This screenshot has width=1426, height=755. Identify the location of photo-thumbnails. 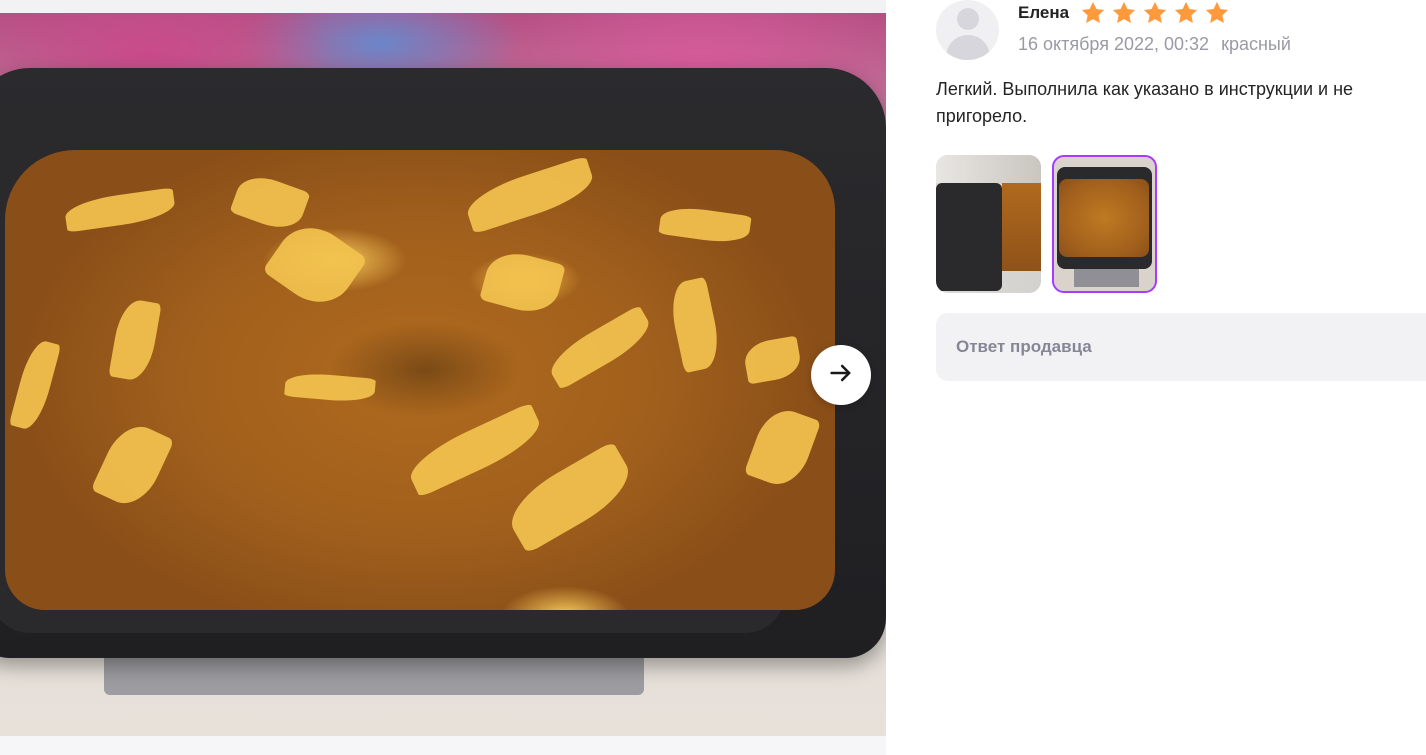
(1046, 224).